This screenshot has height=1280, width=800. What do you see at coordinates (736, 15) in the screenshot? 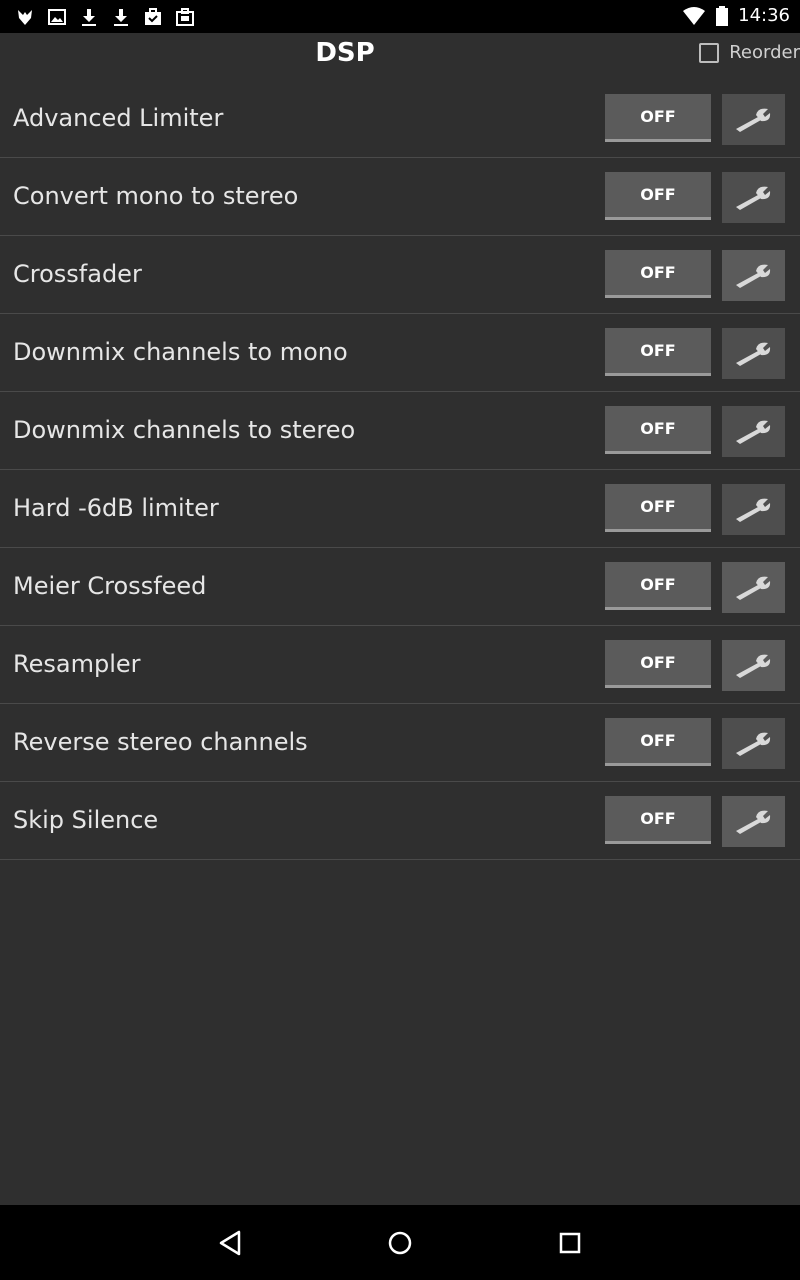
I see `status-icons-right: 14:36` at bounding box center [736, 15].